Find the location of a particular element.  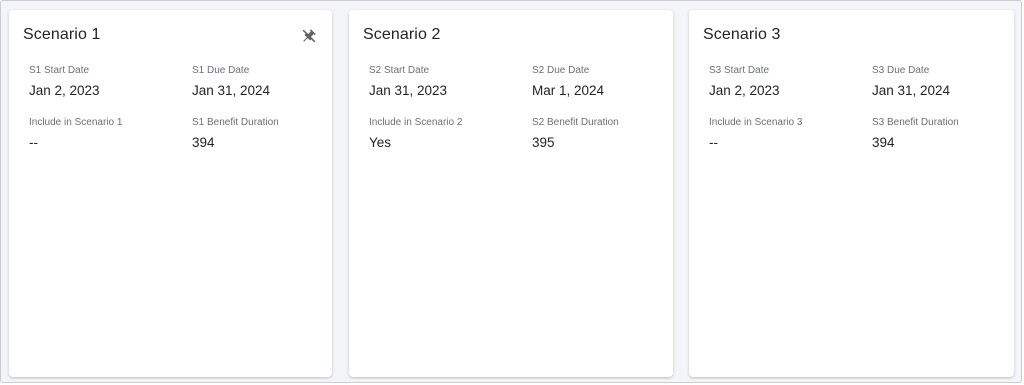

scenario-title: Scenario 2 is located at coordinates (402, 34).